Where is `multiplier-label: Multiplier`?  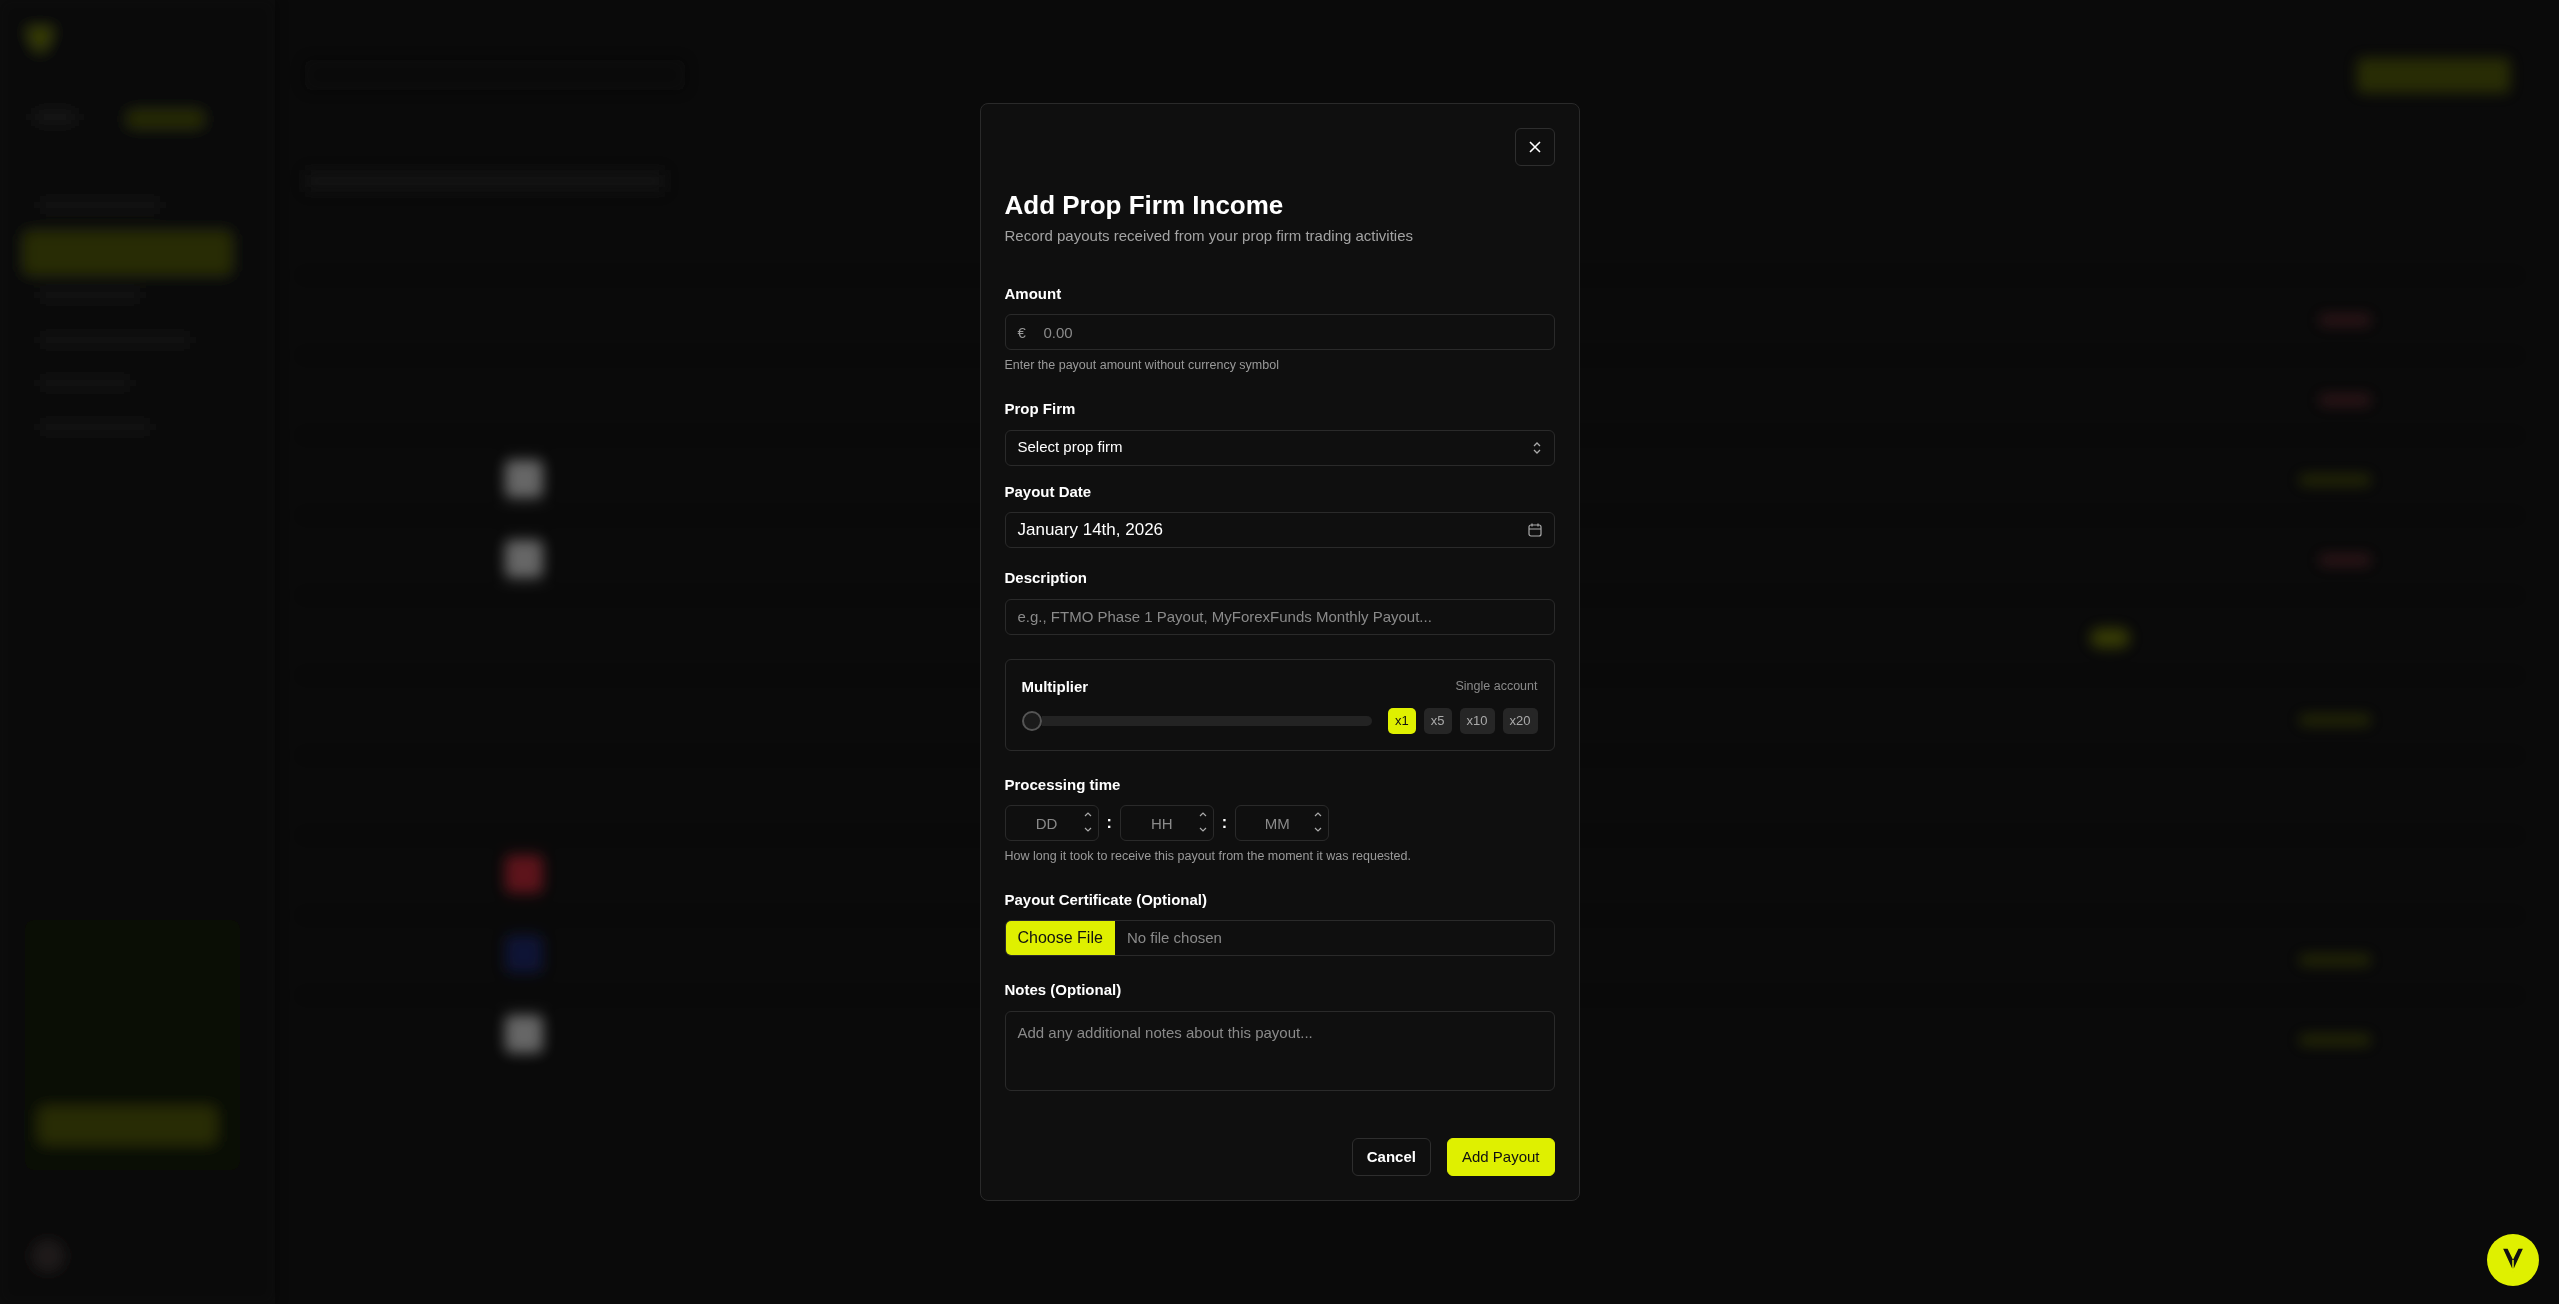 multiplier-label: Multiplier is located at coordinates (1055, 686).